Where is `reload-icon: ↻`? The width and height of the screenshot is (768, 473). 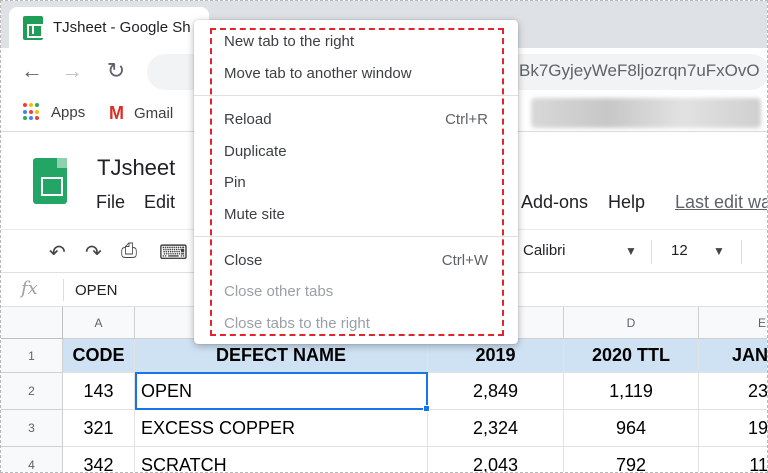 reload-icon: ↻ is located at coordinates (116, 71).